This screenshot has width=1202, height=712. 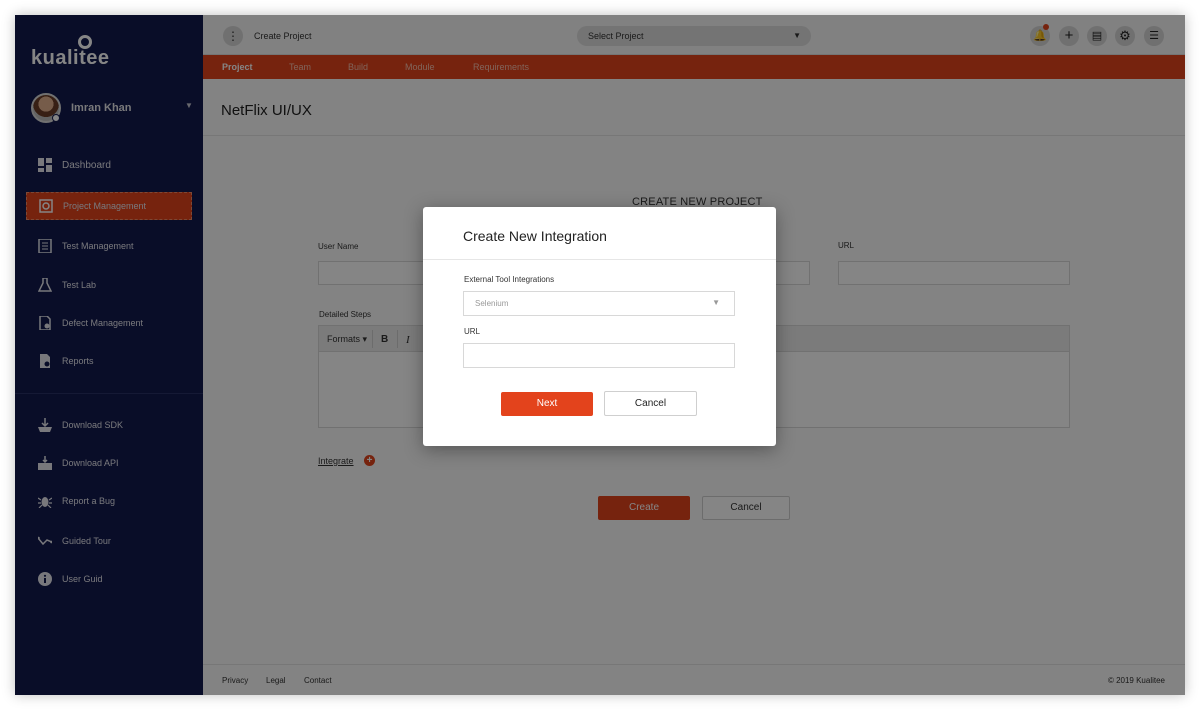 I want to click on tool-integrations-value: Selenium, so click(x=492, y=303).